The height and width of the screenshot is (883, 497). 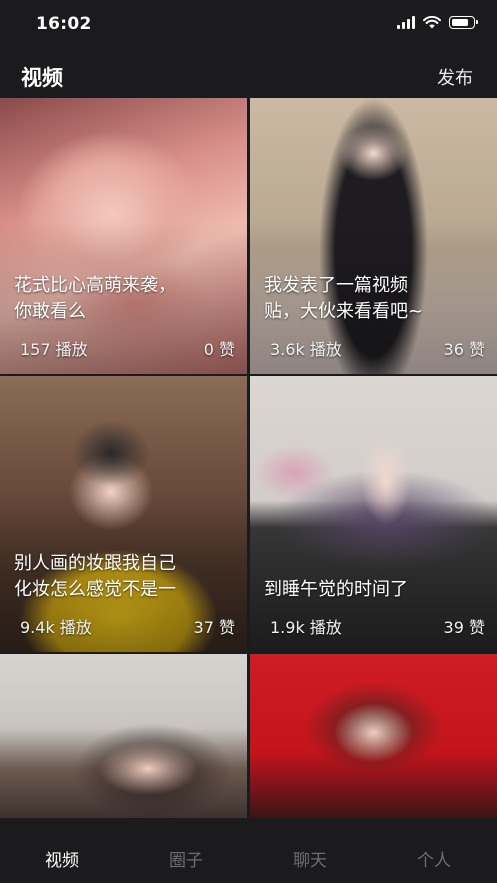 What do you see at coordinates (306, 627) in the screenshot?
I see `play-count: 1.9k 播放` at bounding box center [306, 627].